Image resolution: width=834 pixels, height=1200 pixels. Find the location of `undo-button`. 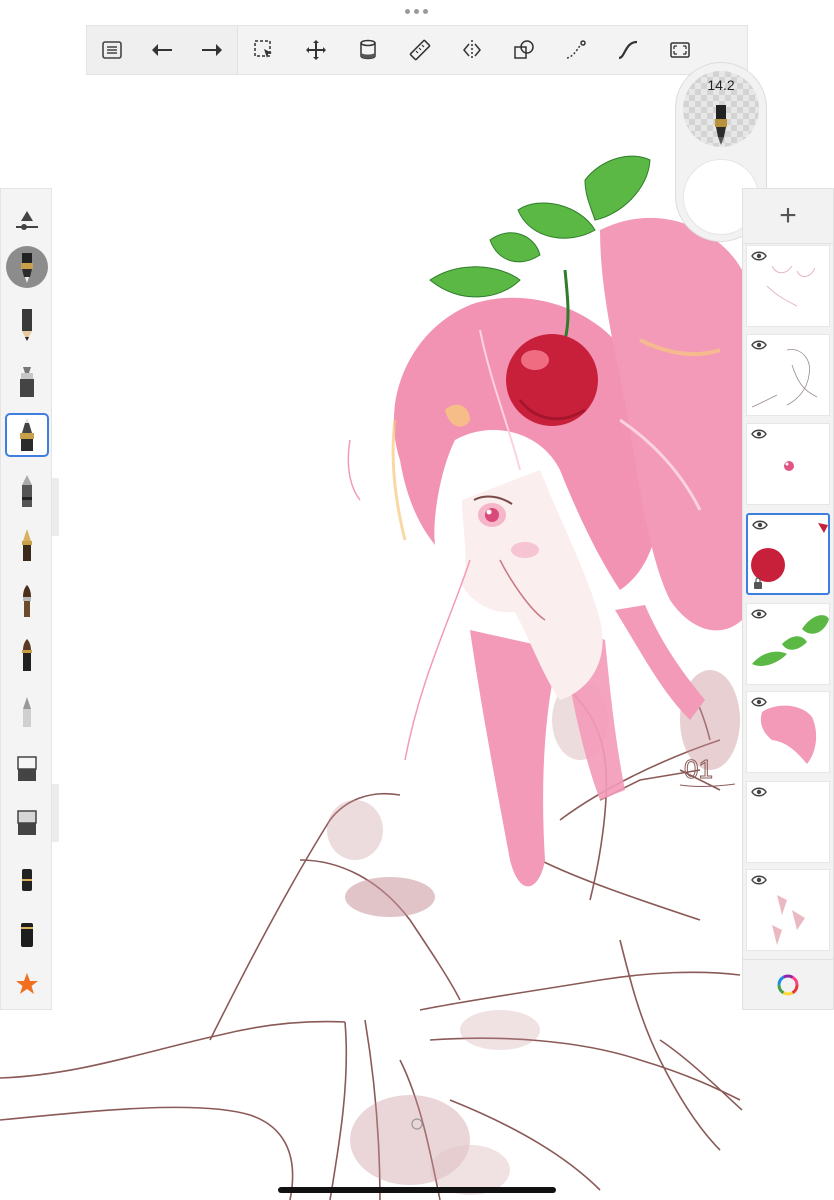

undo-button is located at coordinates (162, 50).